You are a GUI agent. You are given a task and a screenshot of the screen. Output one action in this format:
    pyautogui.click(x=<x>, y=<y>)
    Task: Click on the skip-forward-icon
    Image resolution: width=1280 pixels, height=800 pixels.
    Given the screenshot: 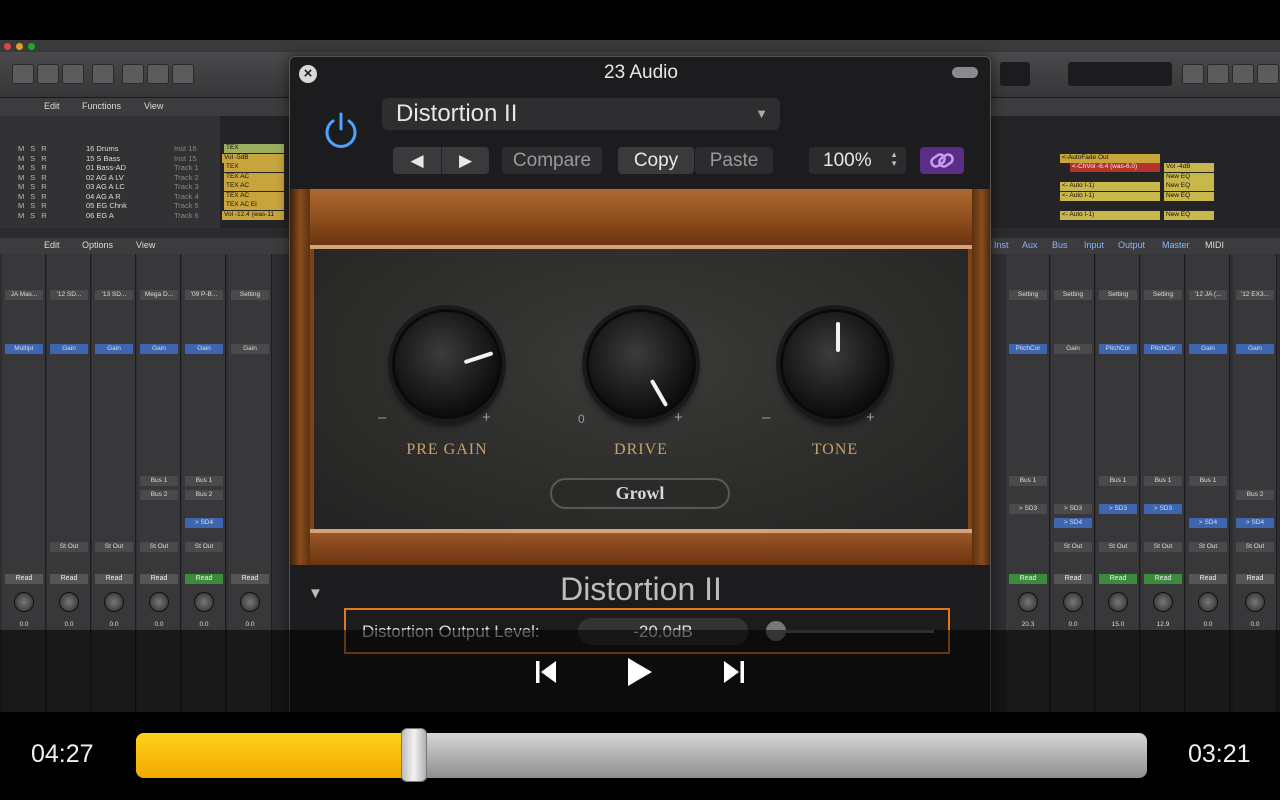 What is the action you would take?
    pyautogui.click(x=734, y=672)
    